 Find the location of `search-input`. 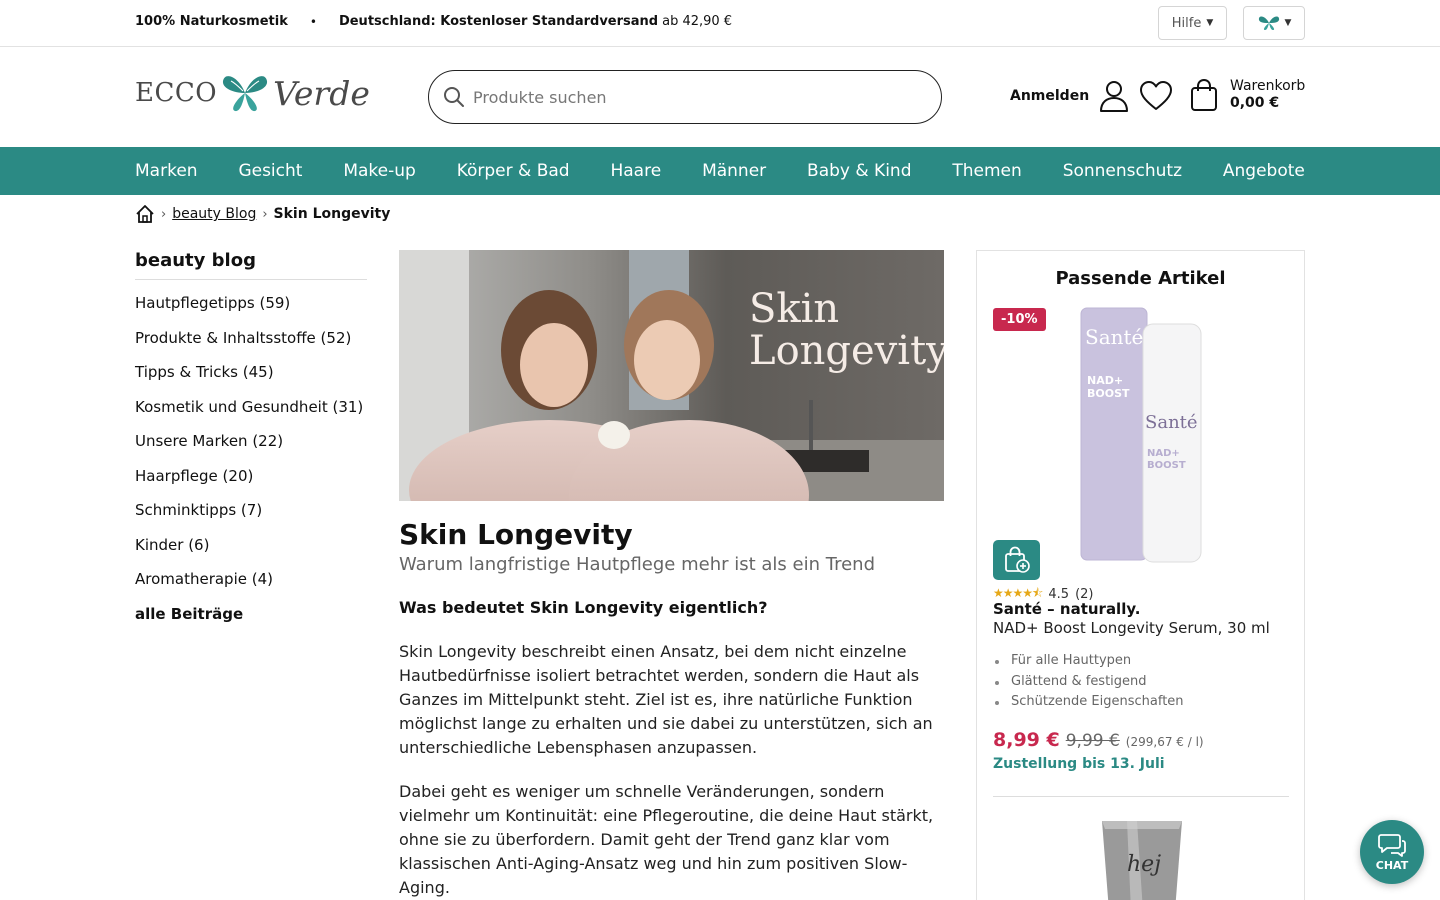

search-input is located at coordinates (693, 97).